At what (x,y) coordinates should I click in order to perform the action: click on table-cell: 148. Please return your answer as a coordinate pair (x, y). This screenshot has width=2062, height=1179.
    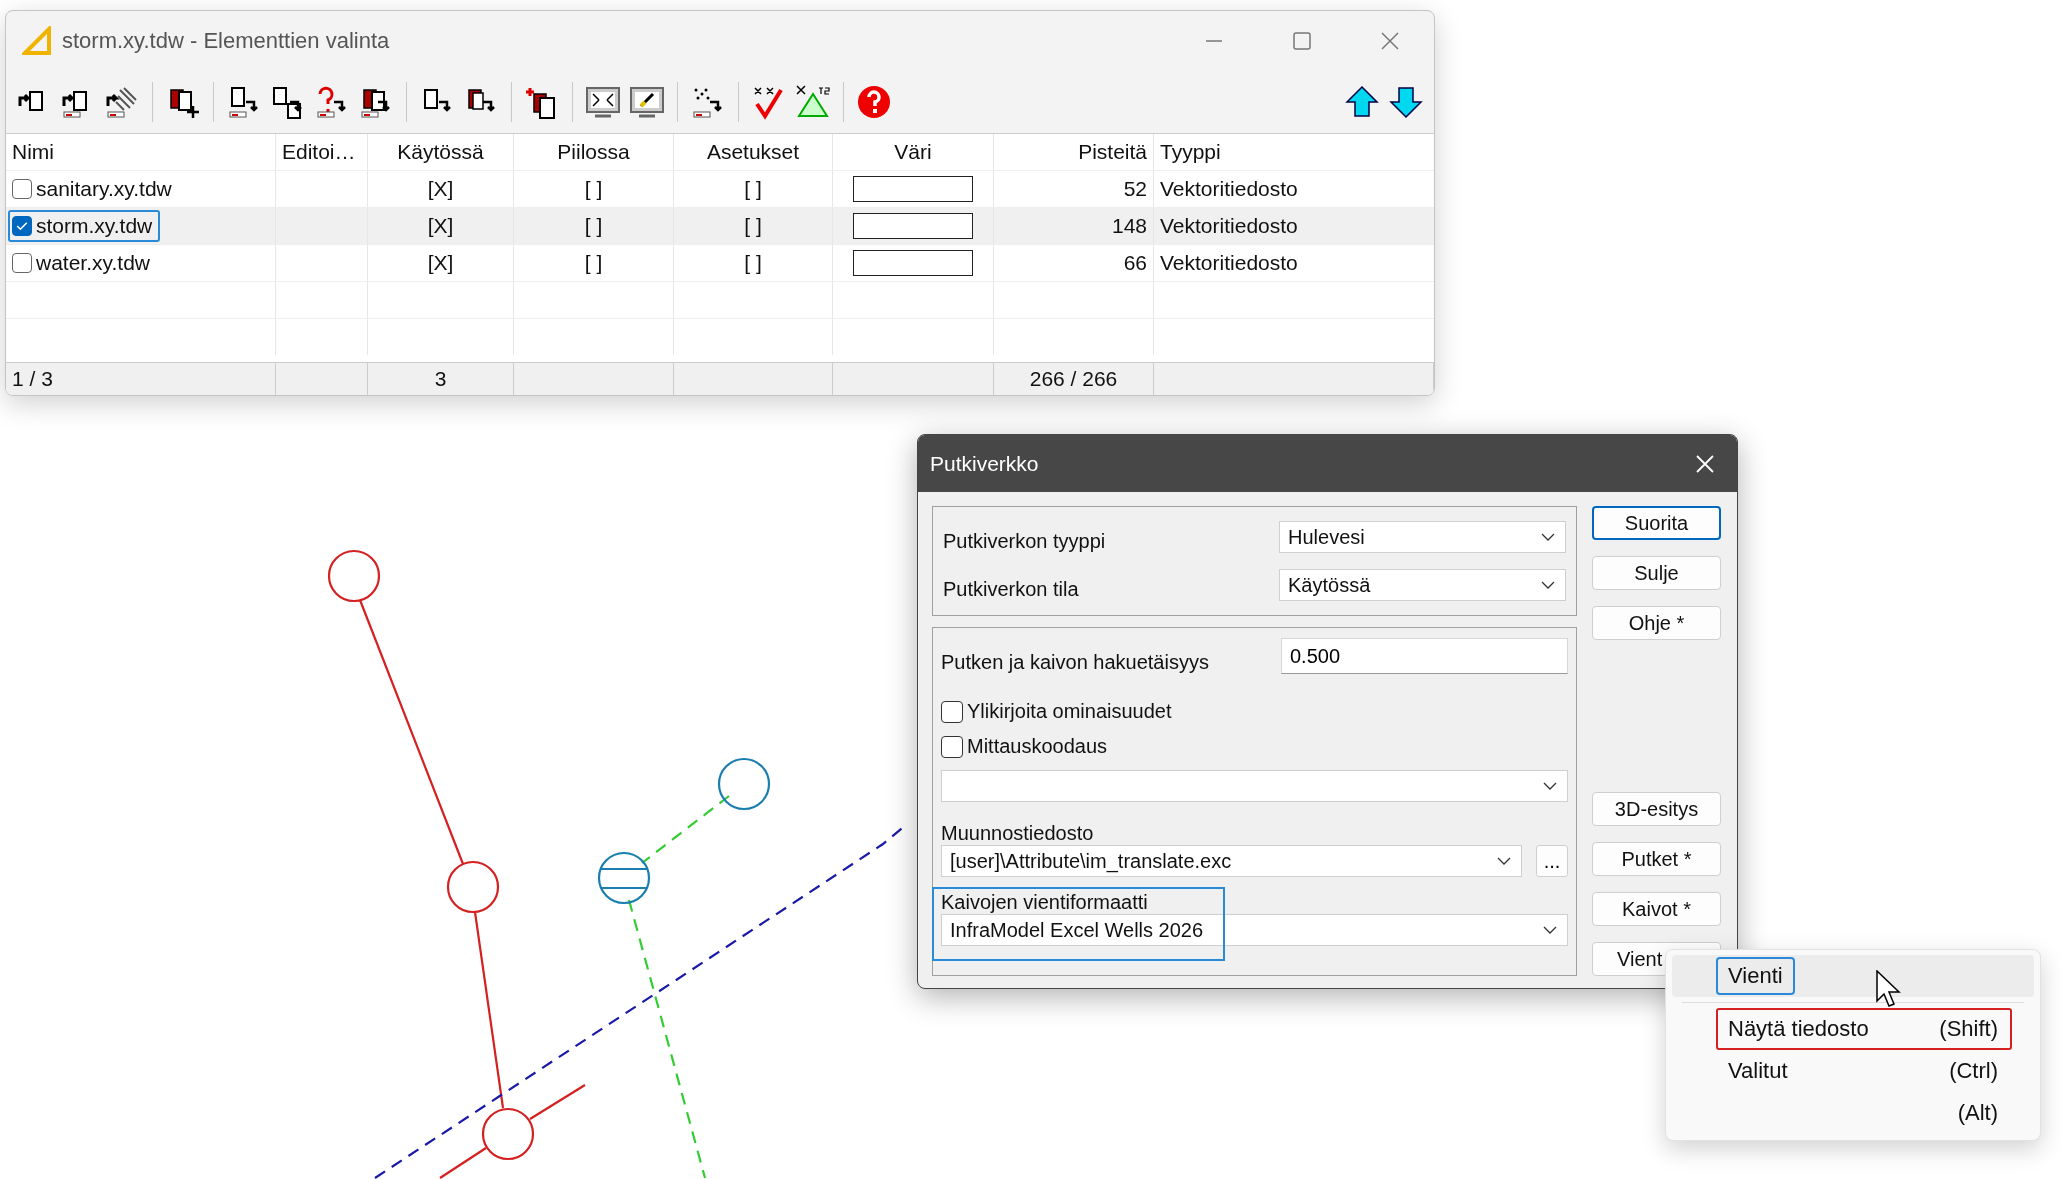
    Looking at the image, I should click on (1129, 226).